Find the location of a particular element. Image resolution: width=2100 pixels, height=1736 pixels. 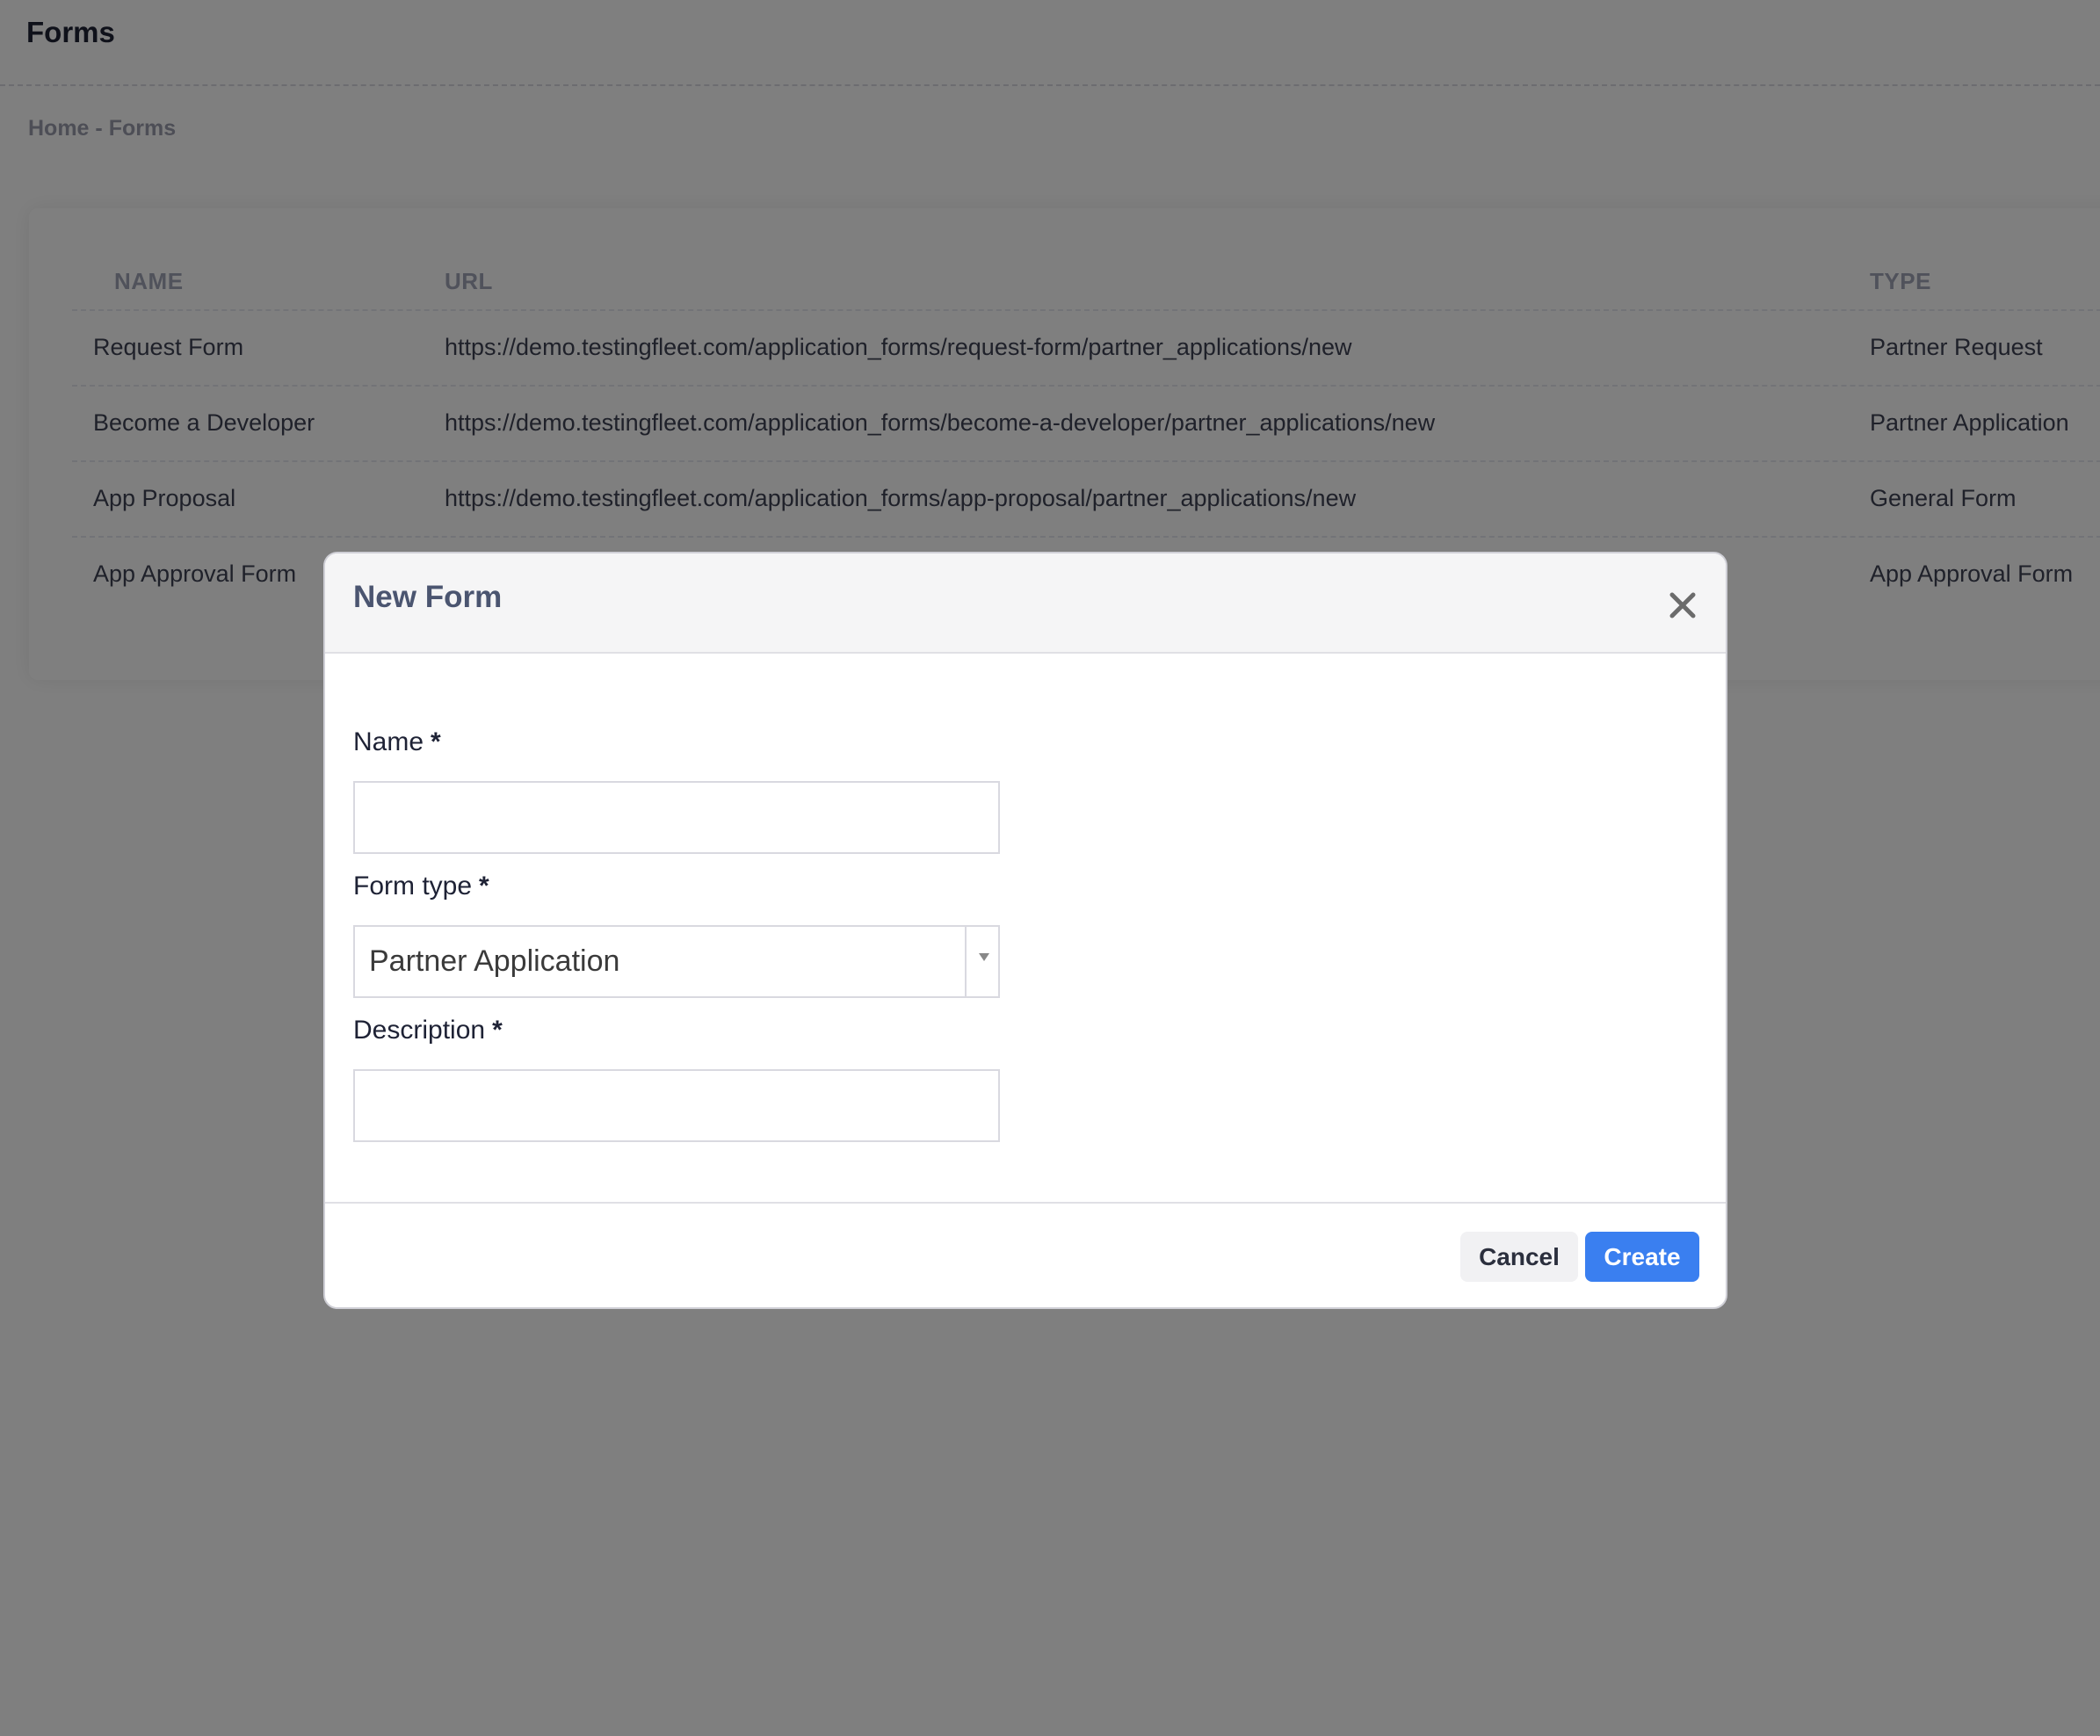

select-divider is located at coordinates (966, 961).